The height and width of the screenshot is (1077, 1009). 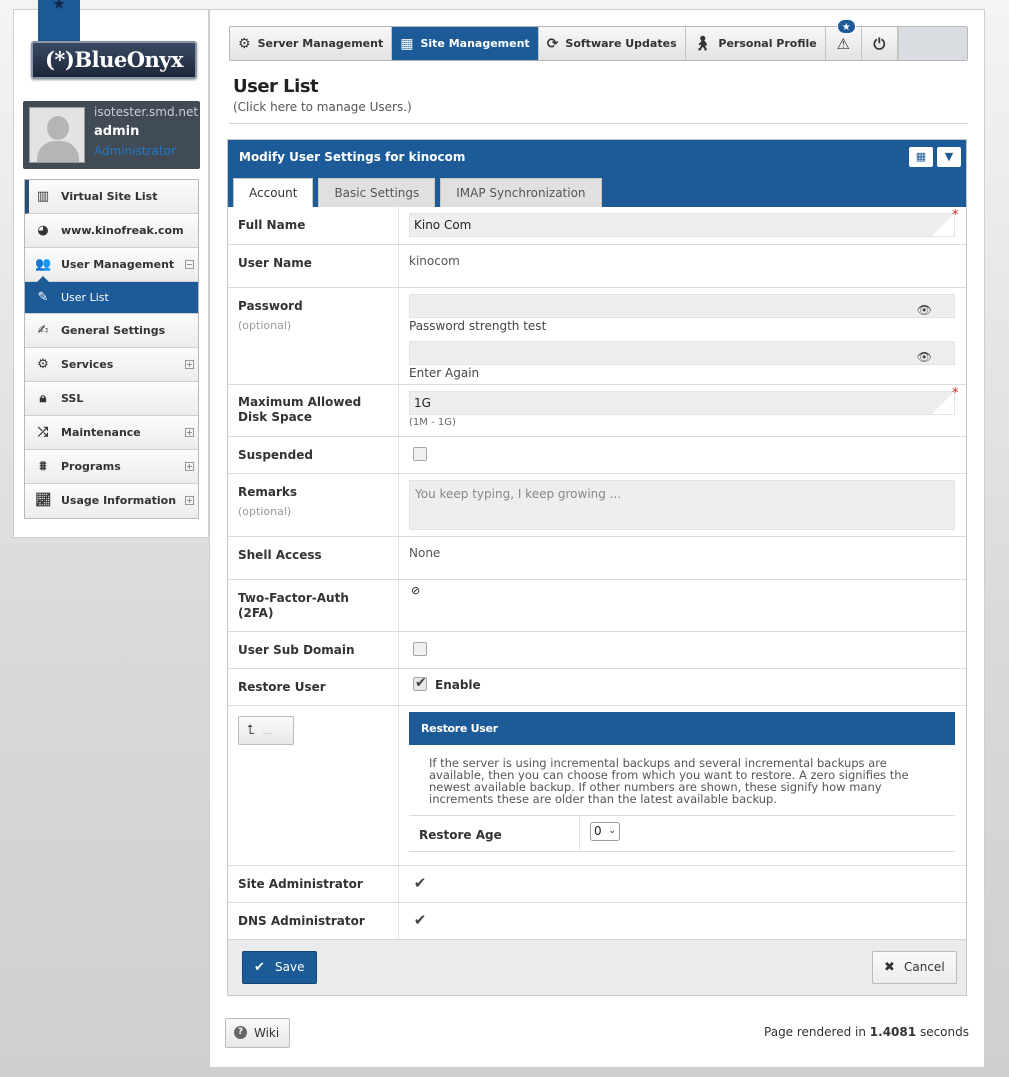 What do you see at coordinates (275, 455) in the screenshot?
I see `suspended-label: Suspended` at bounding box center [275, 455].